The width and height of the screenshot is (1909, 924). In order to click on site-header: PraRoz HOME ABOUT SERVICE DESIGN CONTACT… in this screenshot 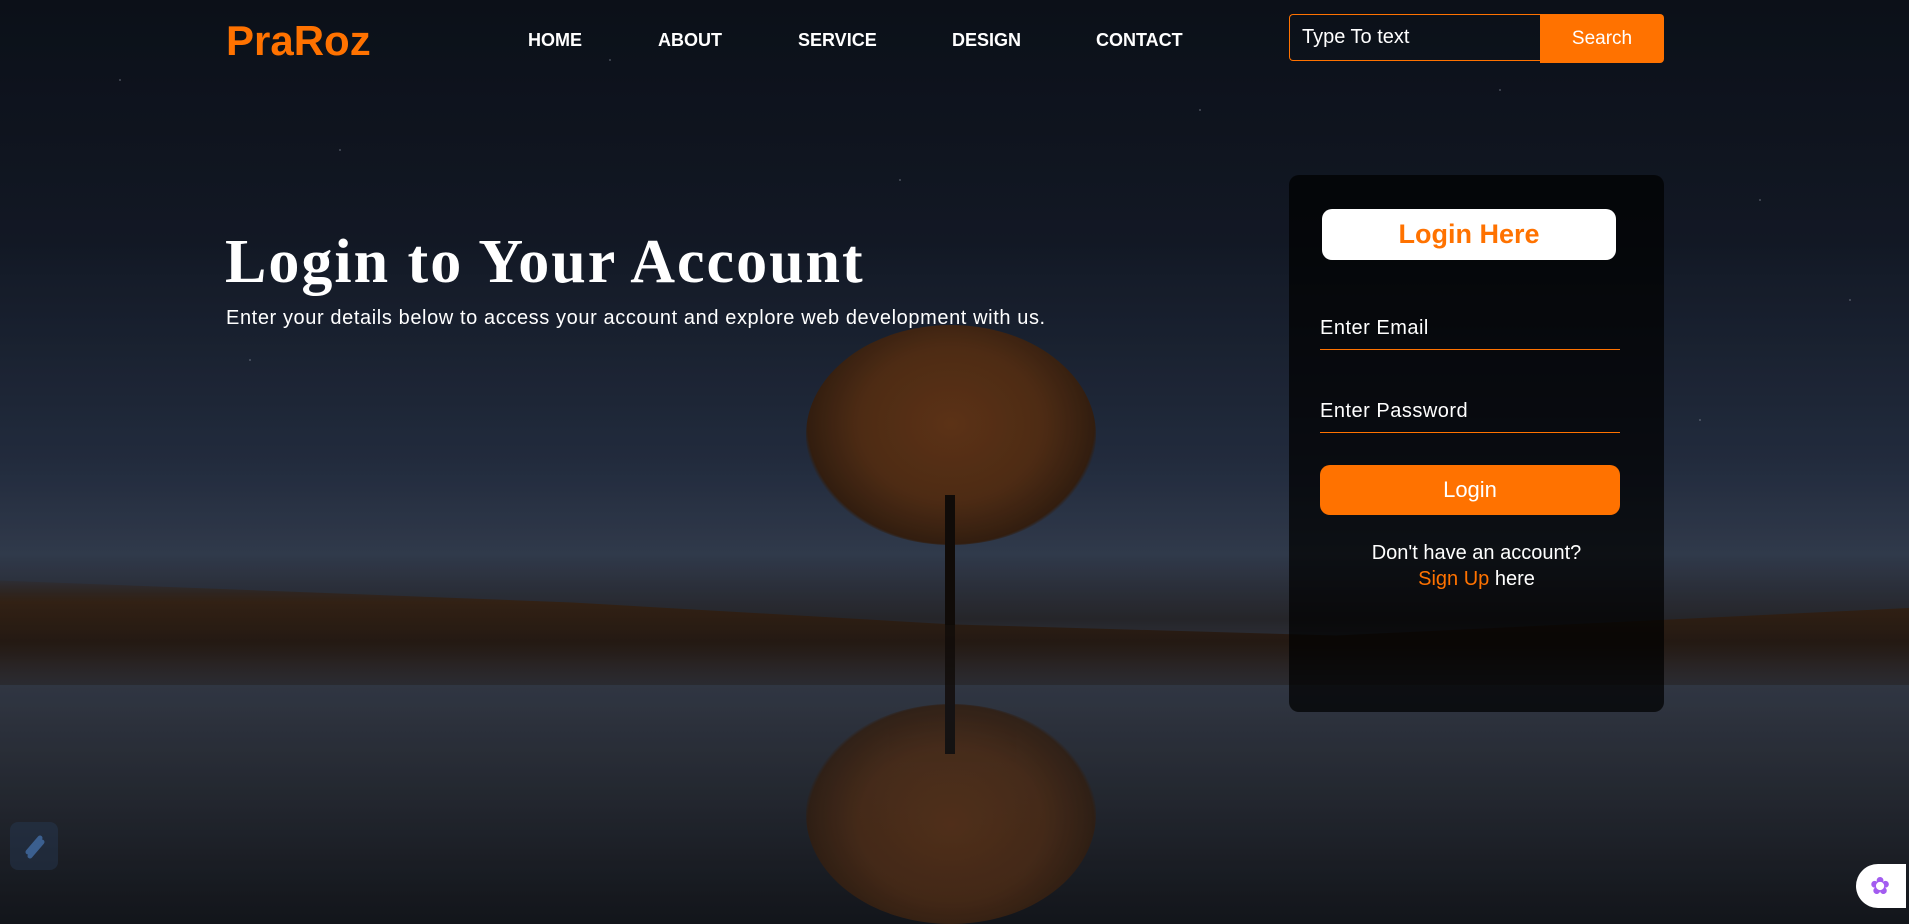, I will do `click(954, 40)`.